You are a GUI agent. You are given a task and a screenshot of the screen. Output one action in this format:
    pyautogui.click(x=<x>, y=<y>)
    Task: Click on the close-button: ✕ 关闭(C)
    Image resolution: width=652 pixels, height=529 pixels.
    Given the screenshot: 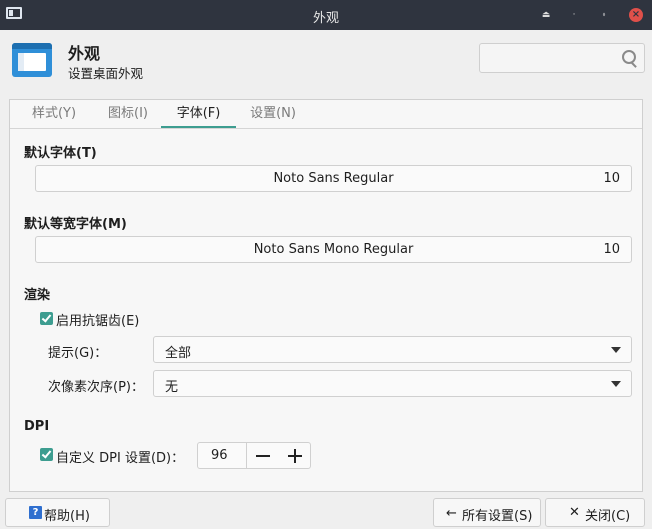 What is the action you would take?
    pyautogui.click(x=595, y=512)
    